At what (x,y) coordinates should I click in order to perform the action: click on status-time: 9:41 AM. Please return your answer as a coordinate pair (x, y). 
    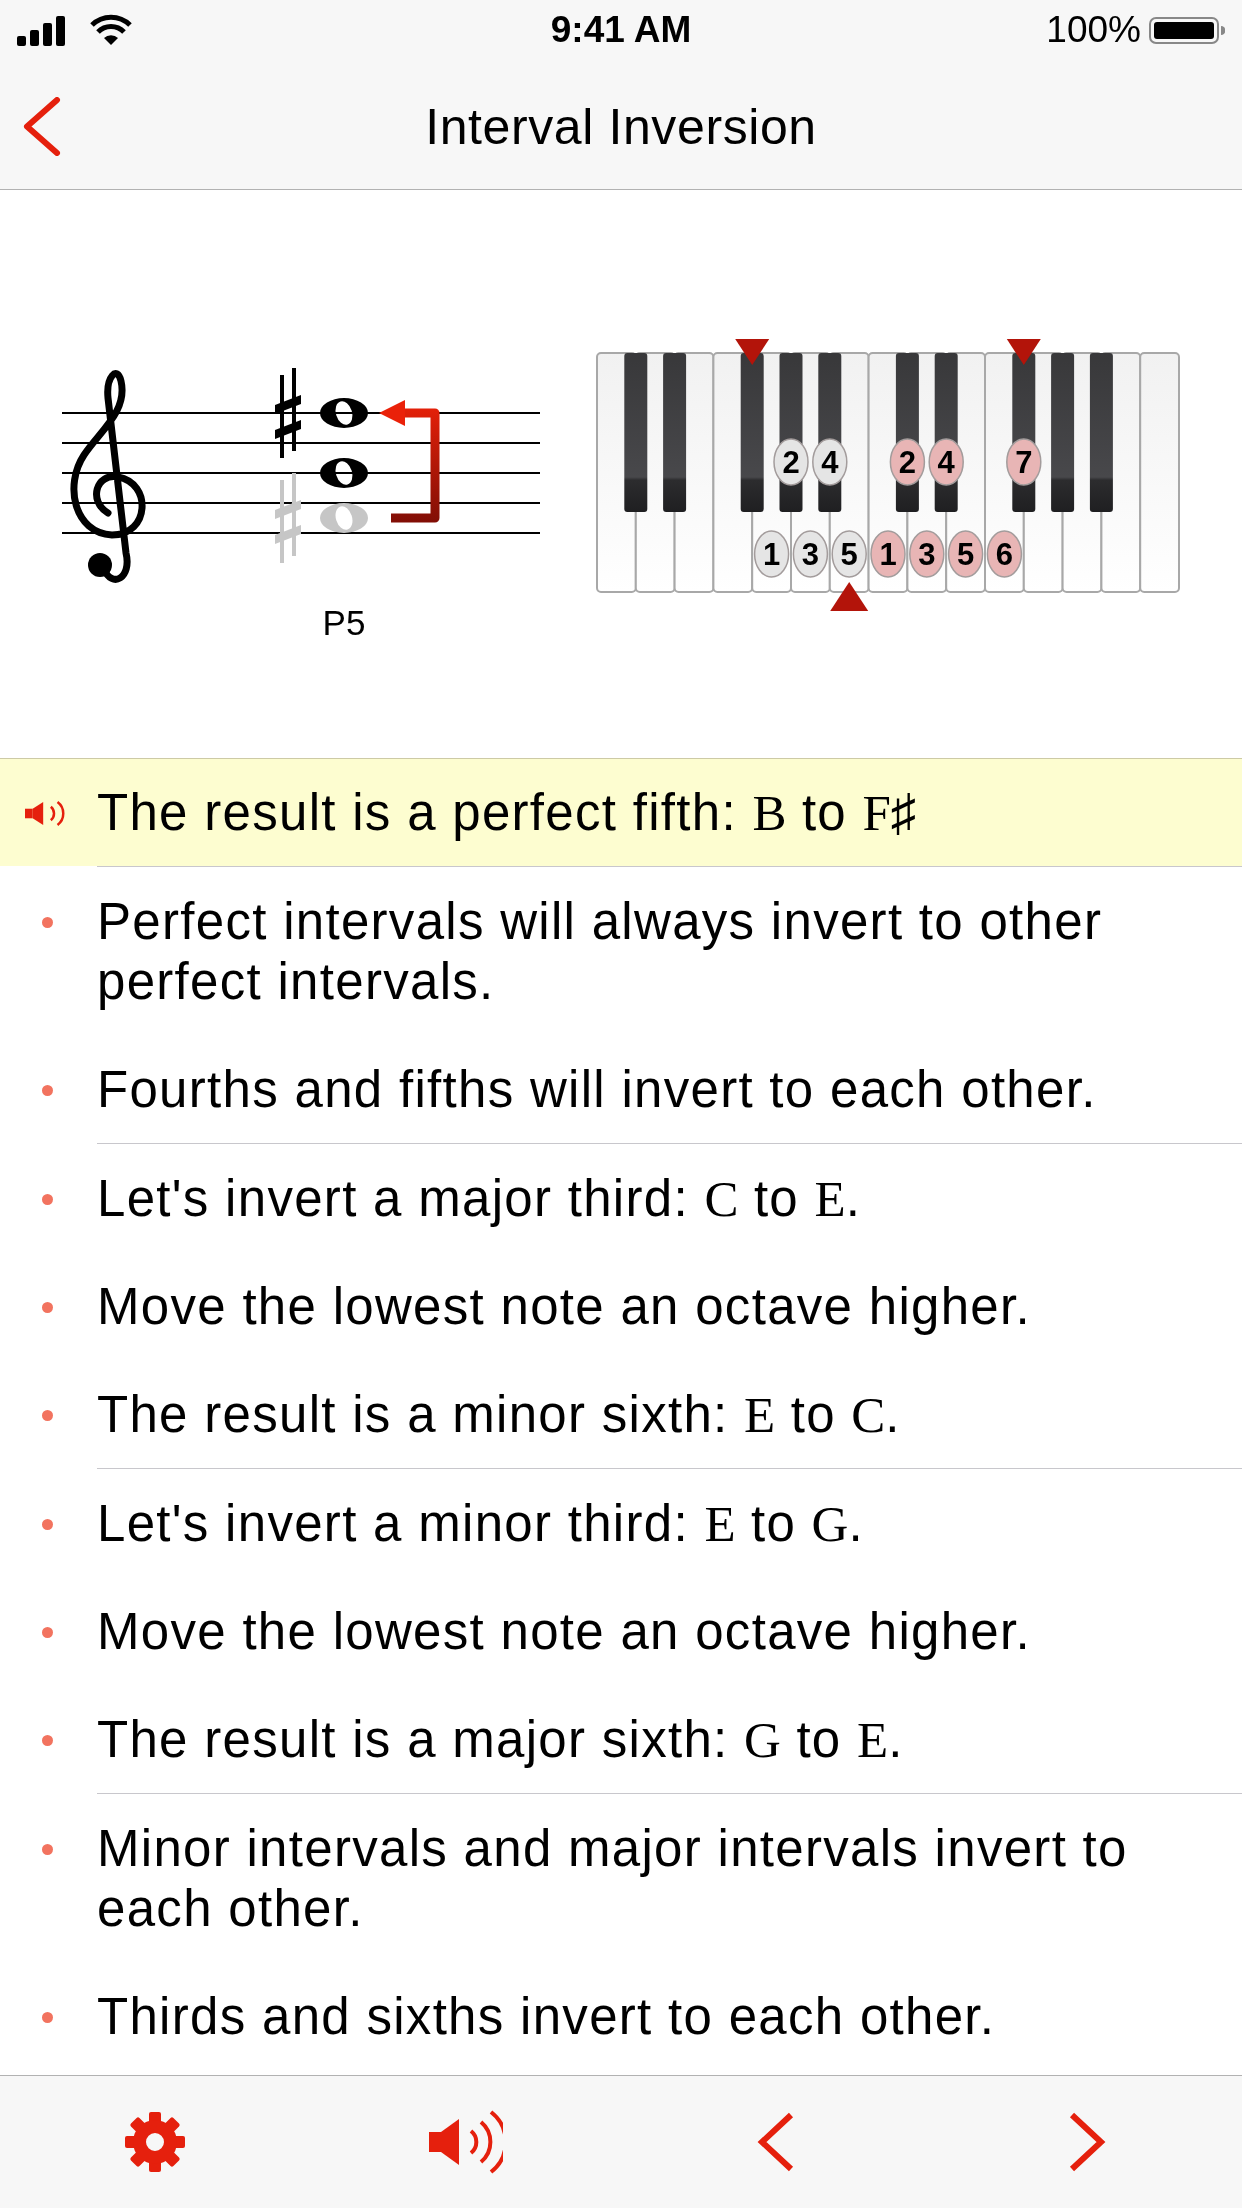
    Looking at the image, I should click on (621, 30).